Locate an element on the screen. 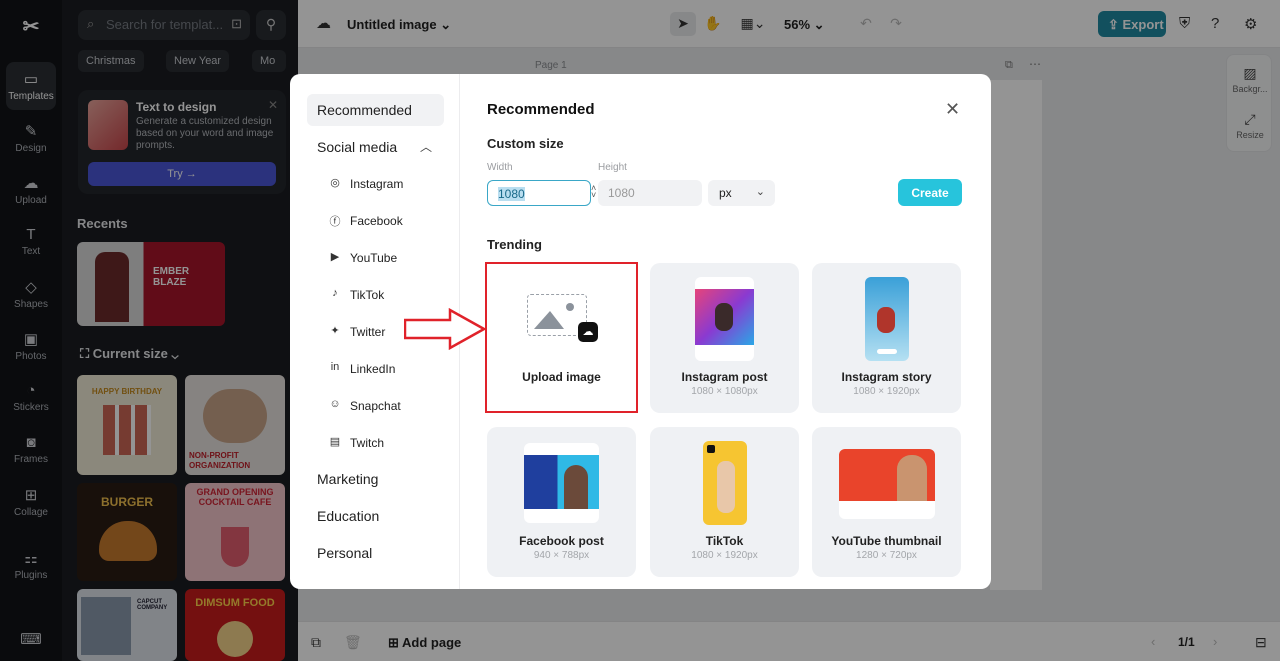 The height and width of the screenshot is (661, 1280). nav-label: Marketing is located at coordinates (348, 479).